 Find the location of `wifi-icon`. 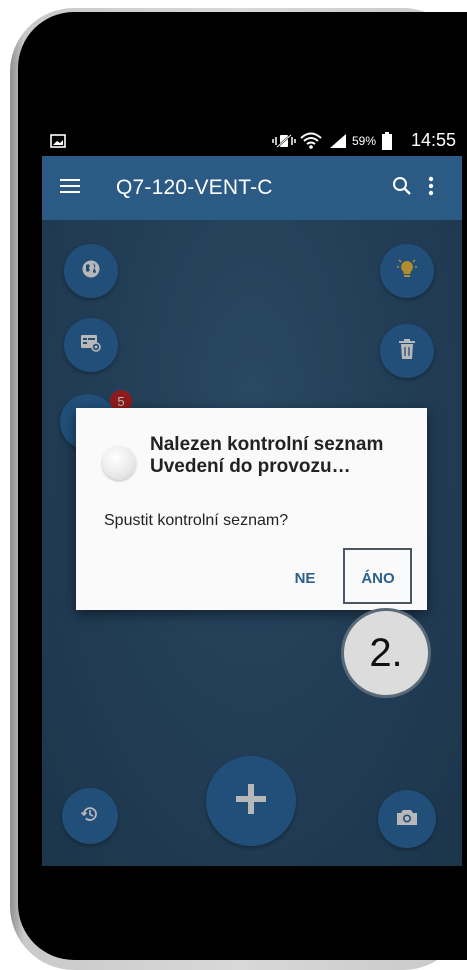

wifi-icon is located at coordinates (311, 141).